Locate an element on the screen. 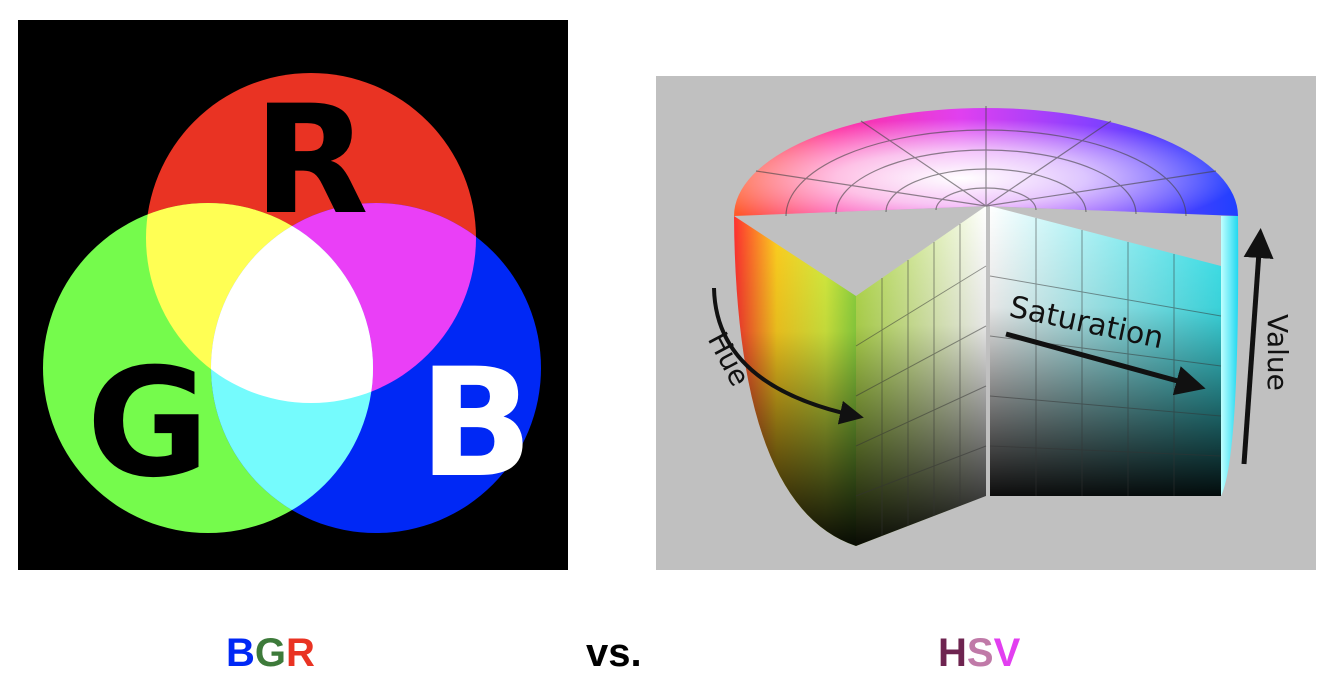 The width and height of the screenshot is (1344, 696). bgr-letter-g: G is located at coordinates (270, 653).